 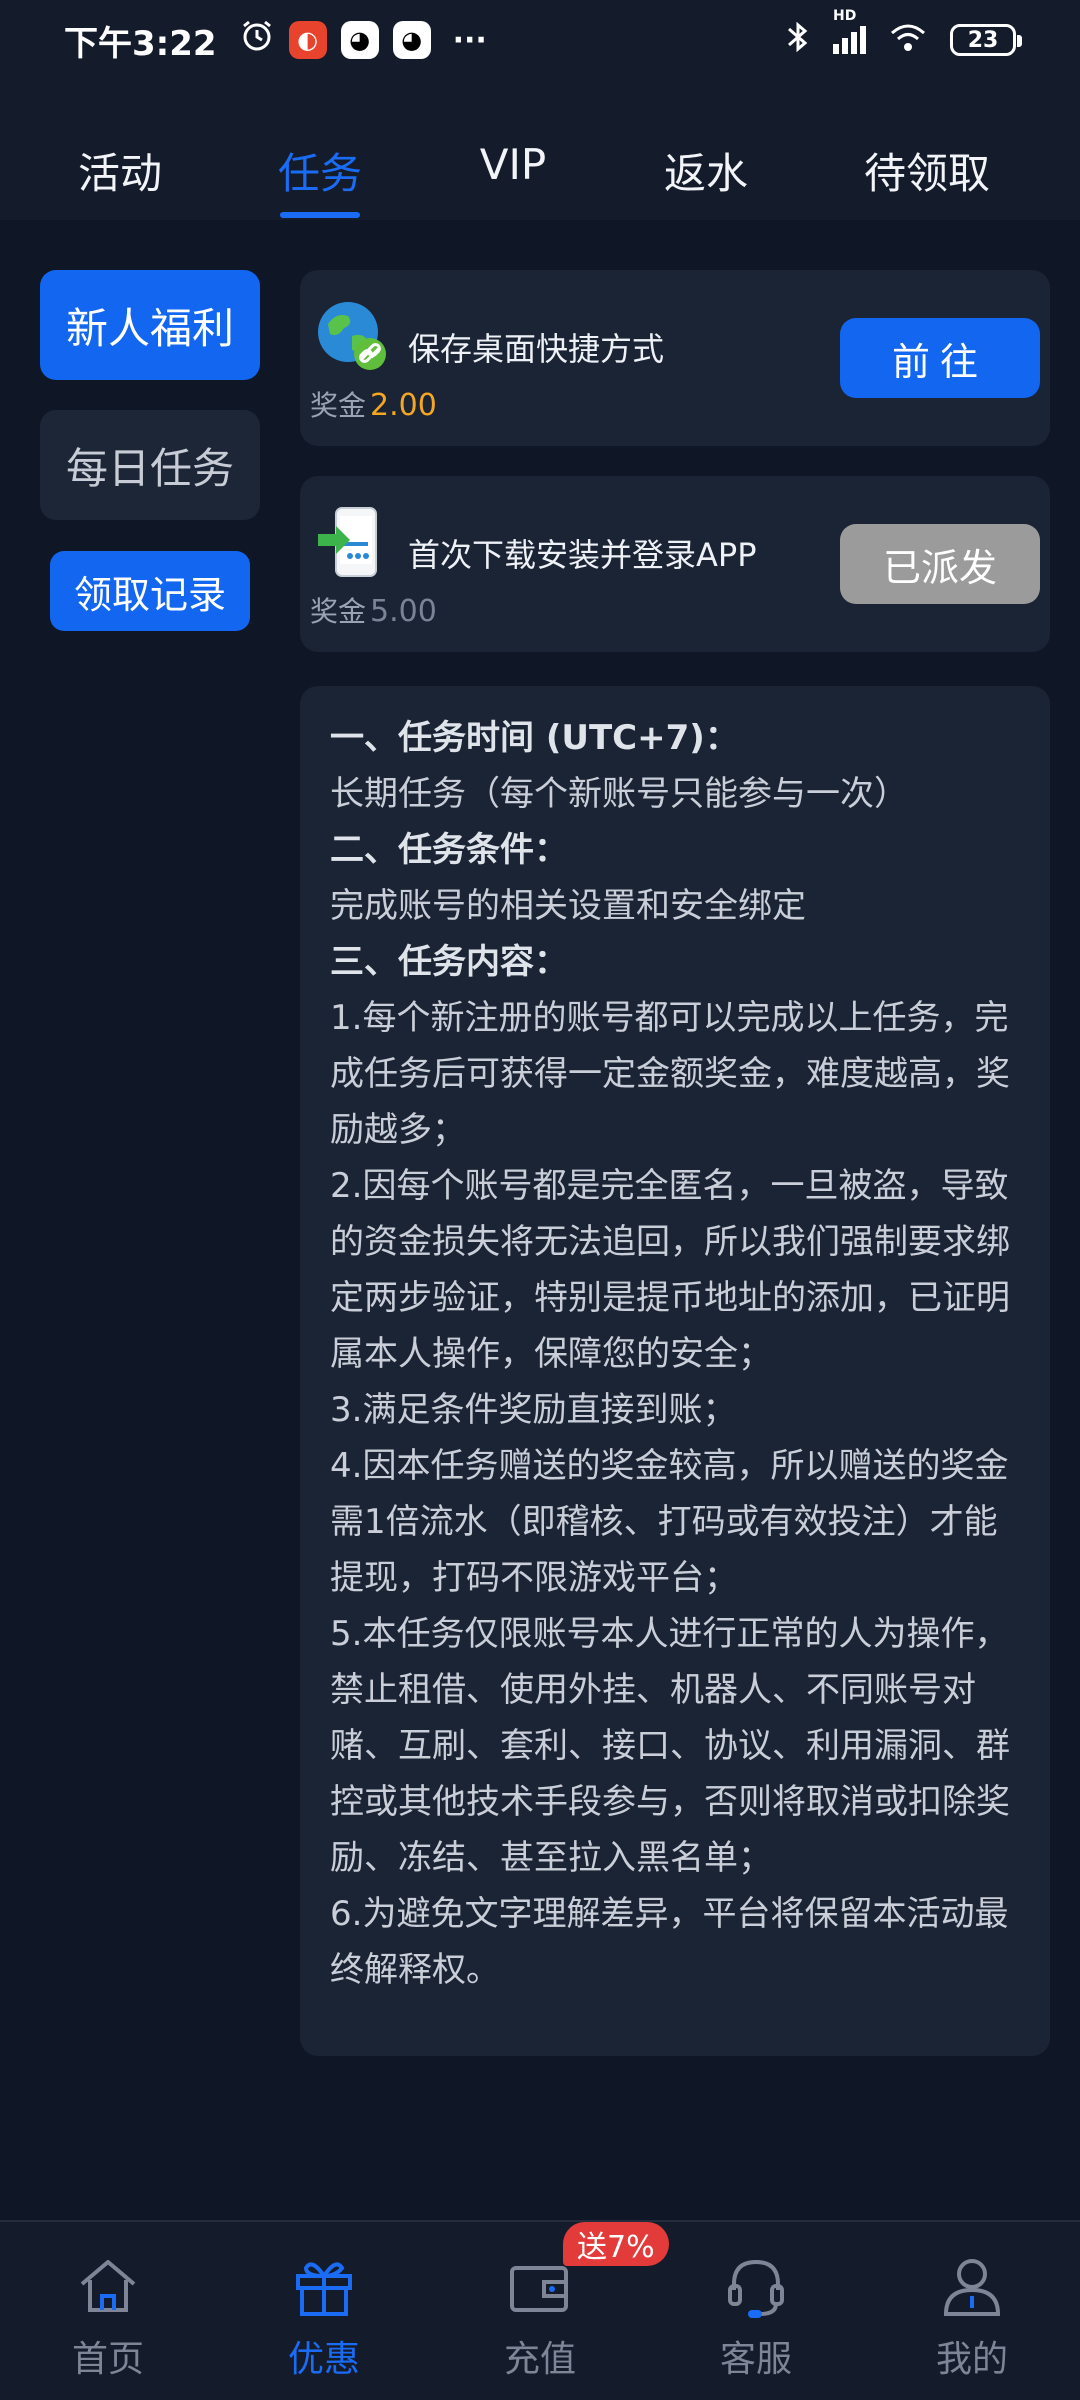 I want to click on rules-heading-conditions: 二、任务条件：, so click(x=449, y=850).